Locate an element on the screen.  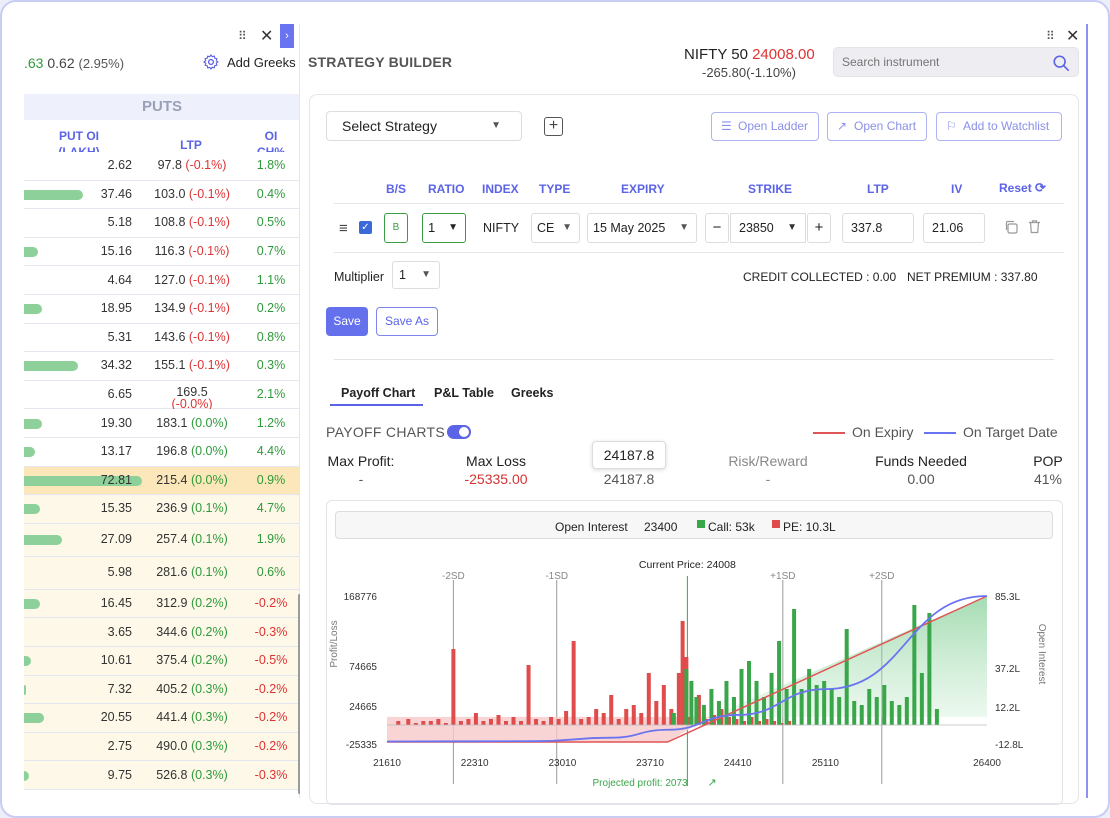
open-chart-button: ↗ Open Chart is located at coordinates (877, 126).